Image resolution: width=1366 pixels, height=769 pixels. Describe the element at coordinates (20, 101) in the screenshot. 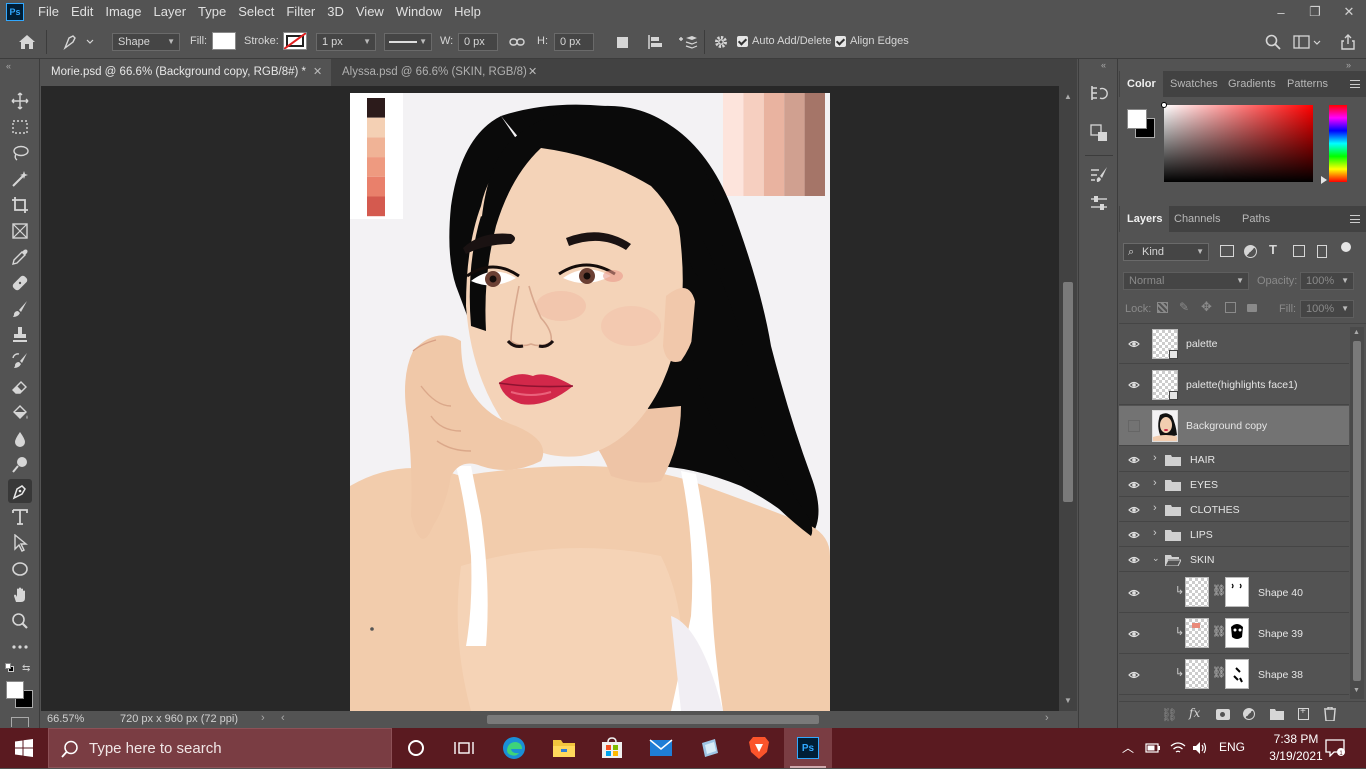

I see `move-tool-icon` at that location.